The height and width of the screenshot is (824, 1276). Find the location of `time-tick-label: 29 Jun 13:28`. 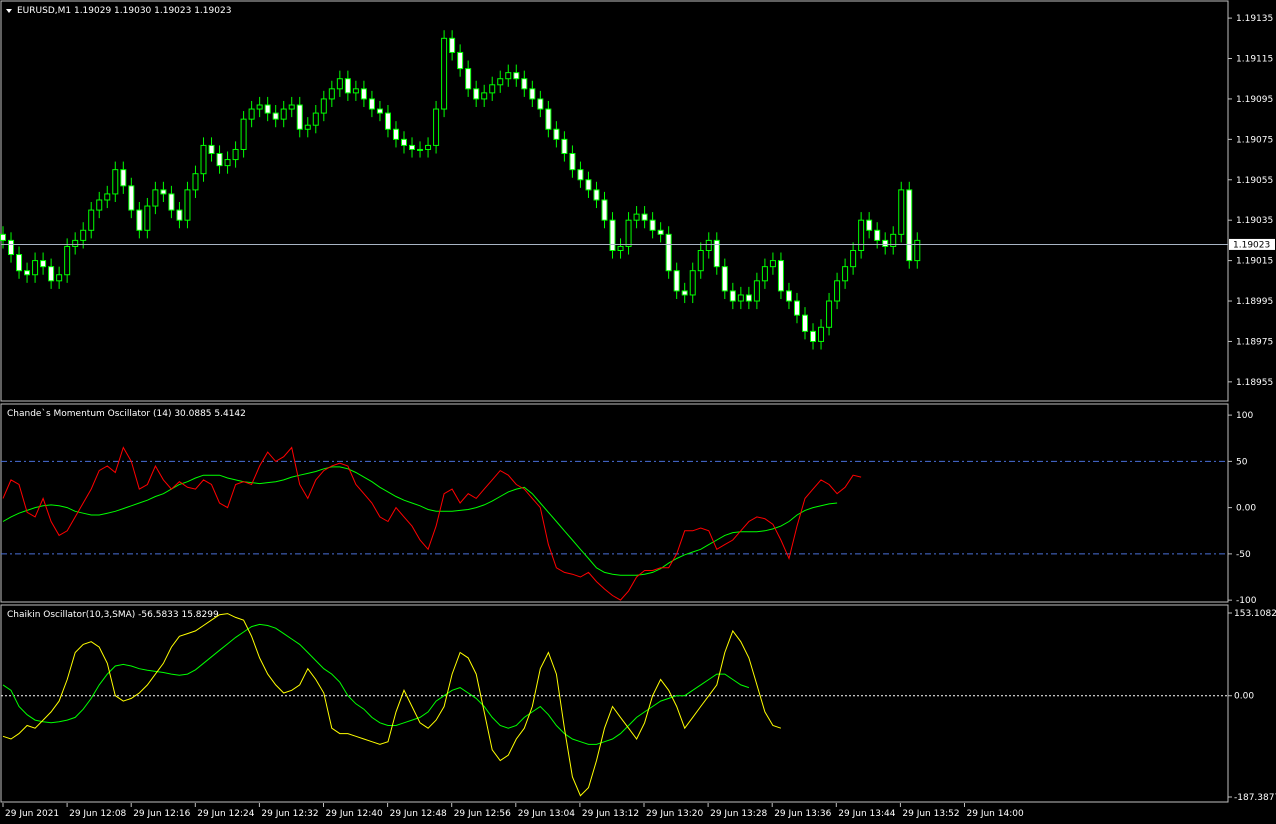

time-tick-label: 29 Jun 13:28 is located at coordinates (738, 814).